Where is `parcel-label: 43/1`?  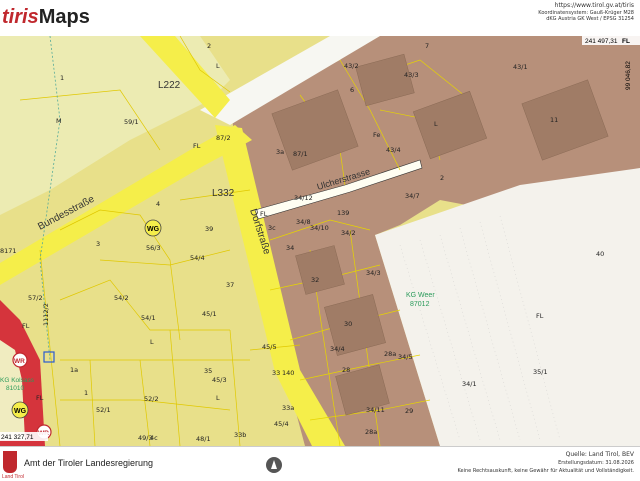
parcel-label: 43/1 is located at coordinates (520, 67).